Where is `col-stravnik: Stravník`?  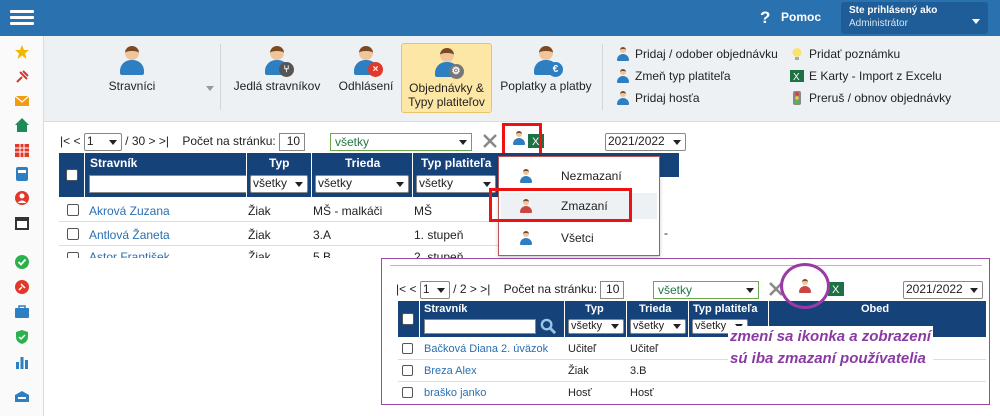 col-stravnik: Stravník is located at coordinates (446, 309).